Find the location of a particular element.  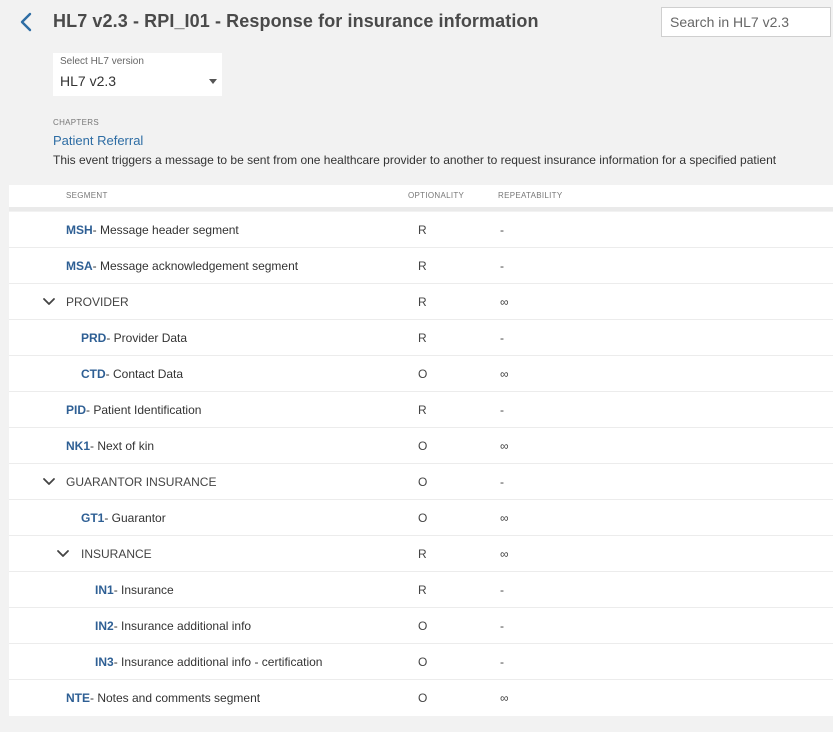

column-header-optionality: OPTIONALITY is located at coordinates (436, 195).